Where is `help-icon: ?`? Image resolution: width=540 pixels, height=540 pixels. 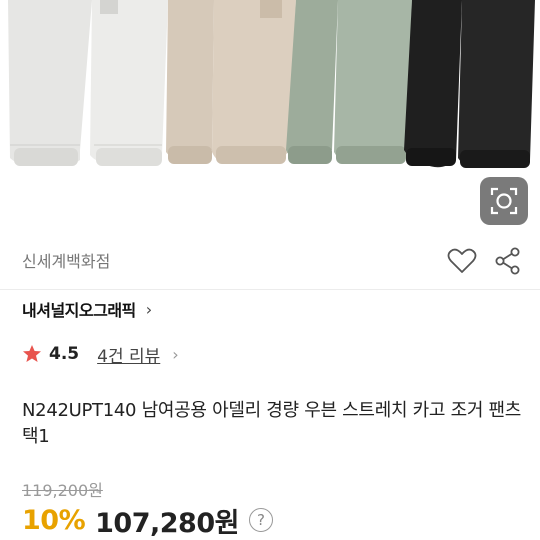
help-icon: ? is located at coordinates (260, 520).